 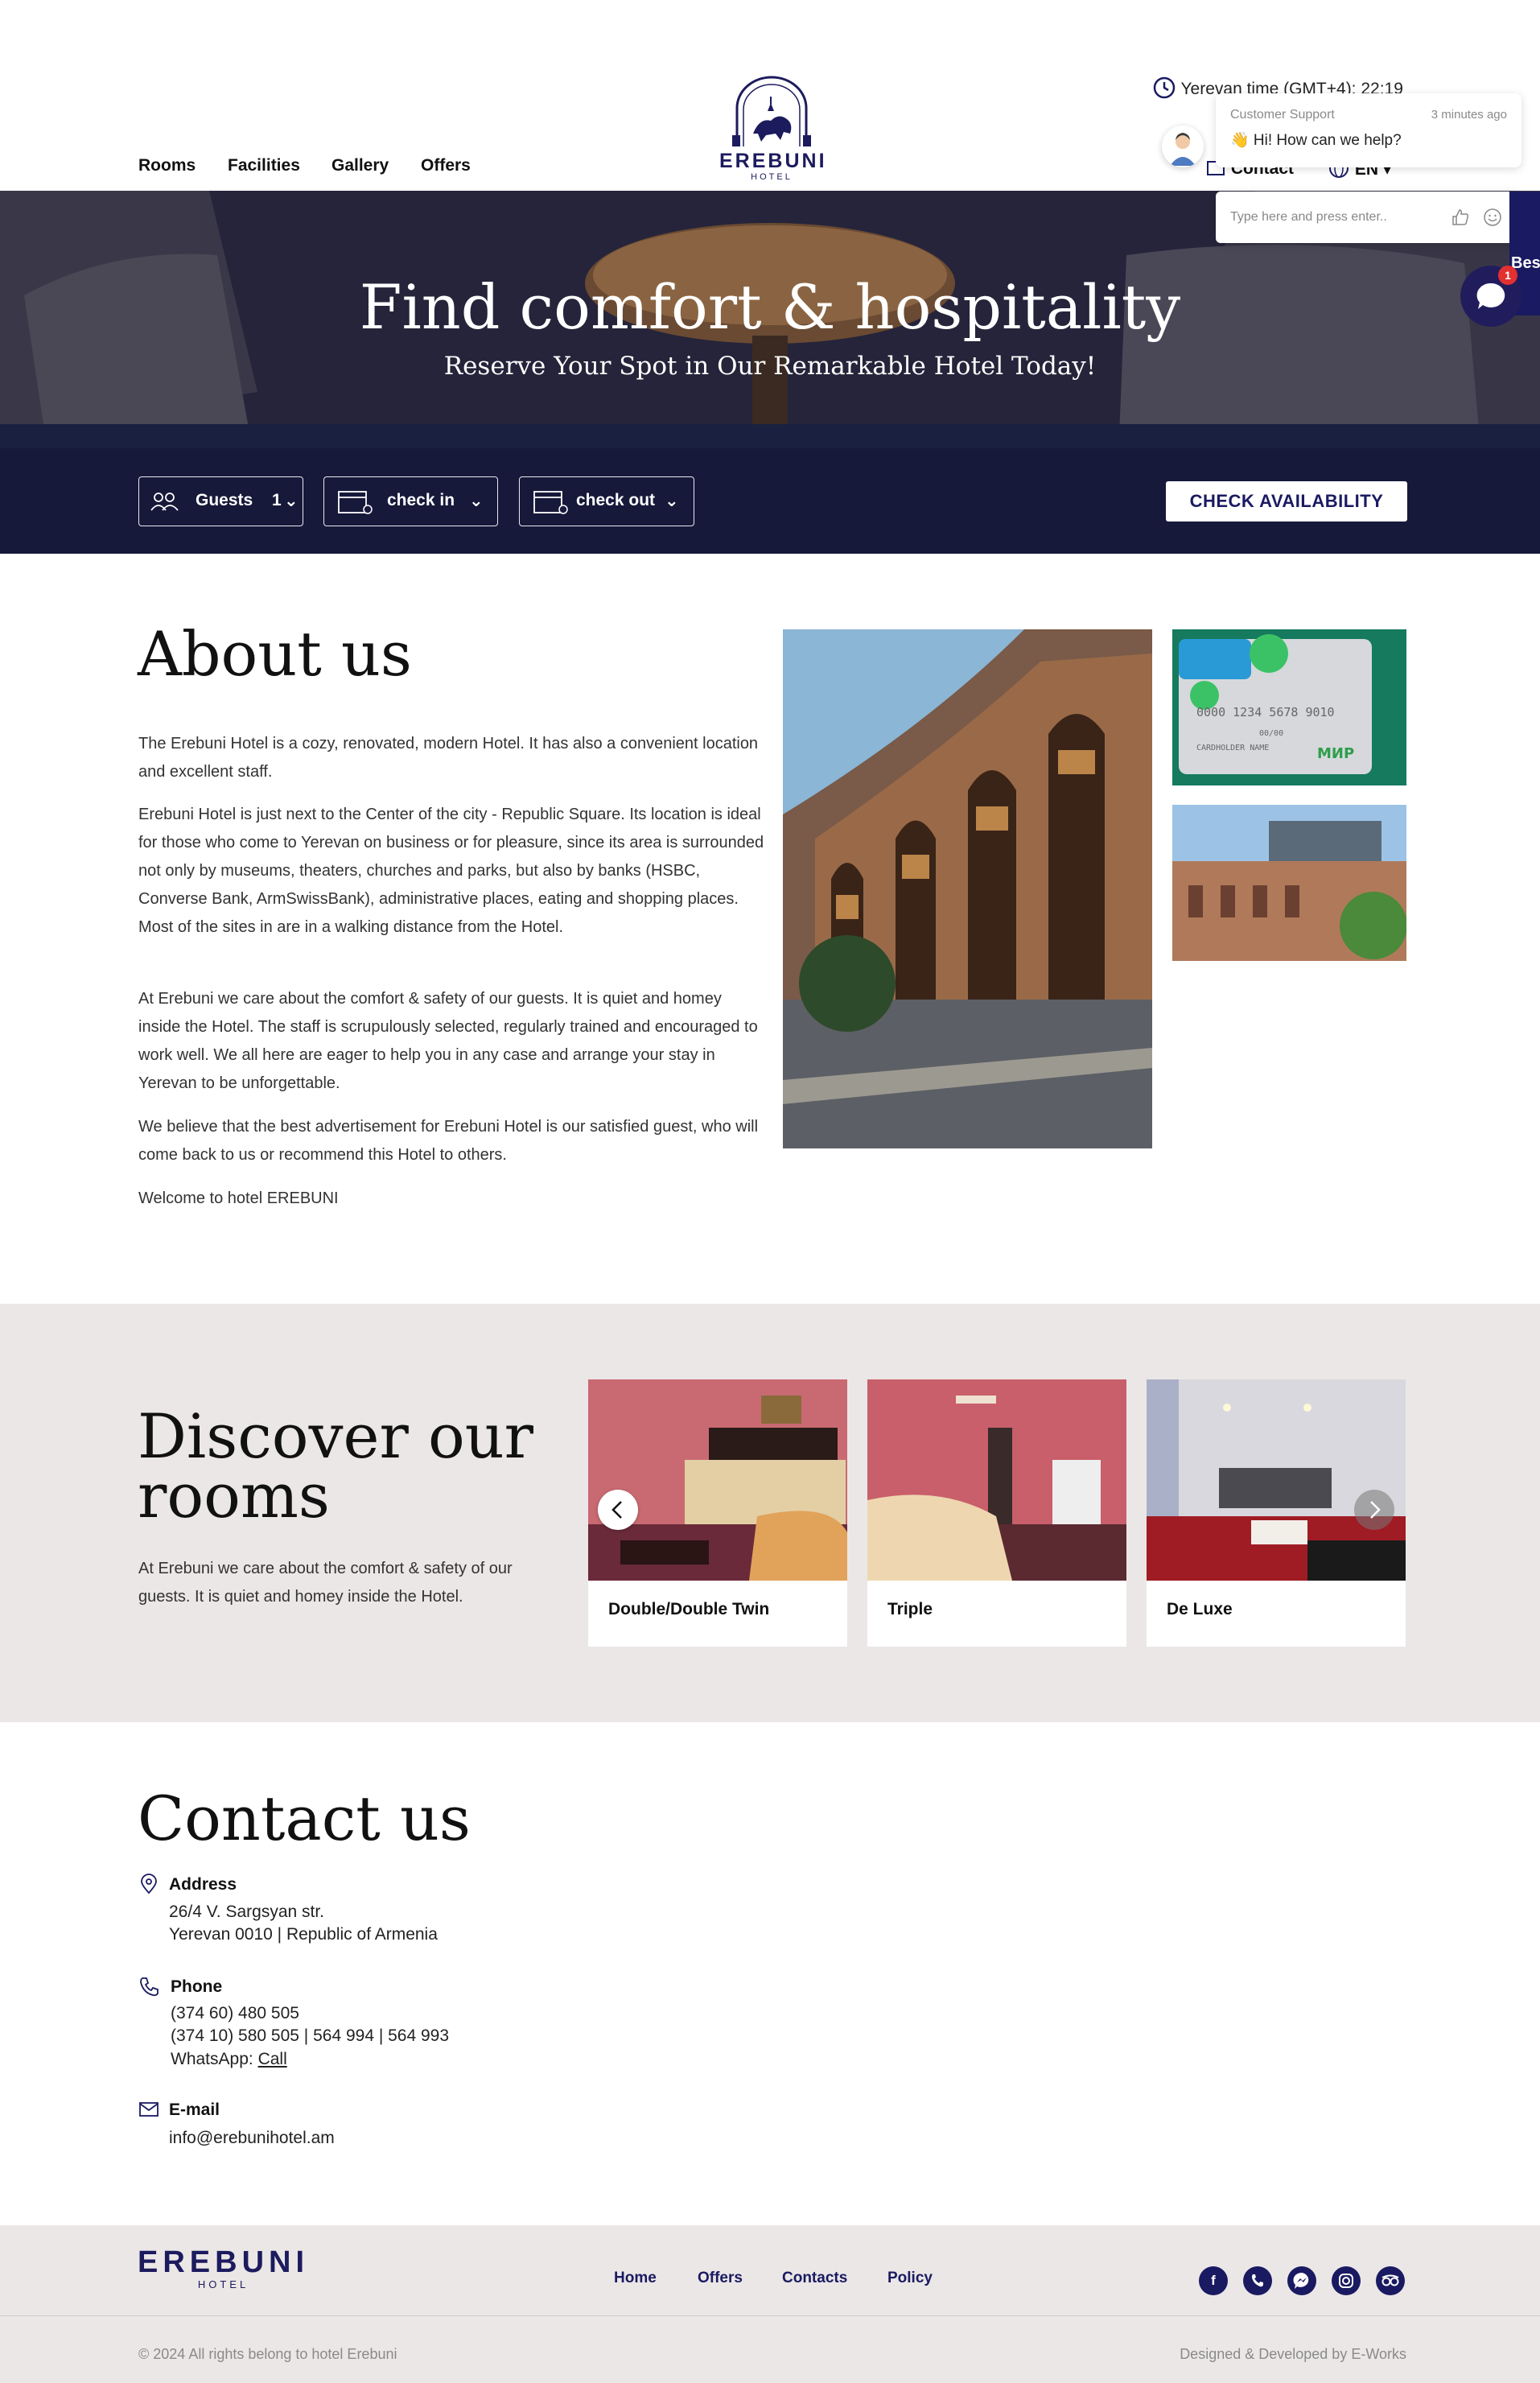 What do you see at coordinates (1266, 712) in the screenshot?
I see `card-number: 0000 1234 5678 9010` at bounding box center [1266, 712].